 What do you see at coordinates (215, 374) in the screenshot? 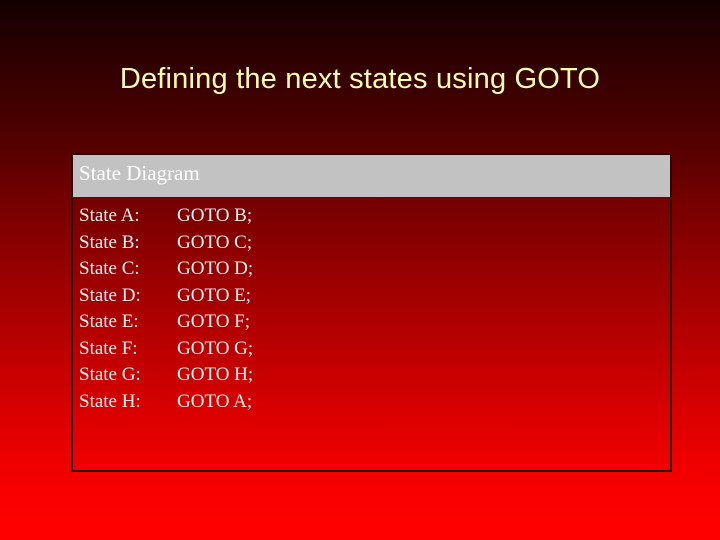
I see `state-goto: GOTO H;` at bounding box center [215, 374].